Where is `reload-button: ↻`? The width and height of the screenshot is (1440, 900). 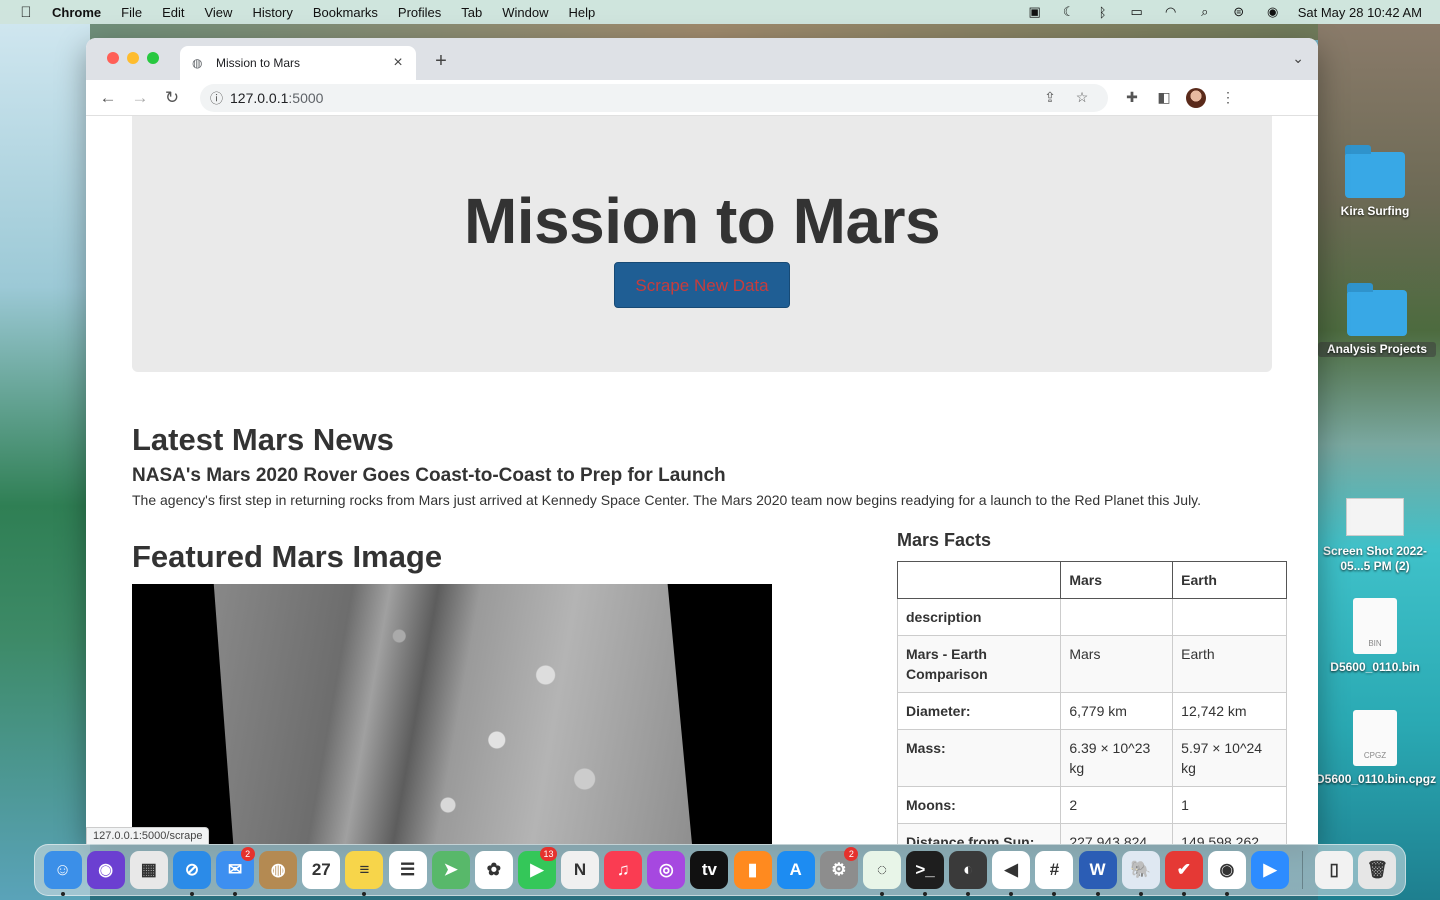
reload-button: ↻ is located at coordinates (172, 98).